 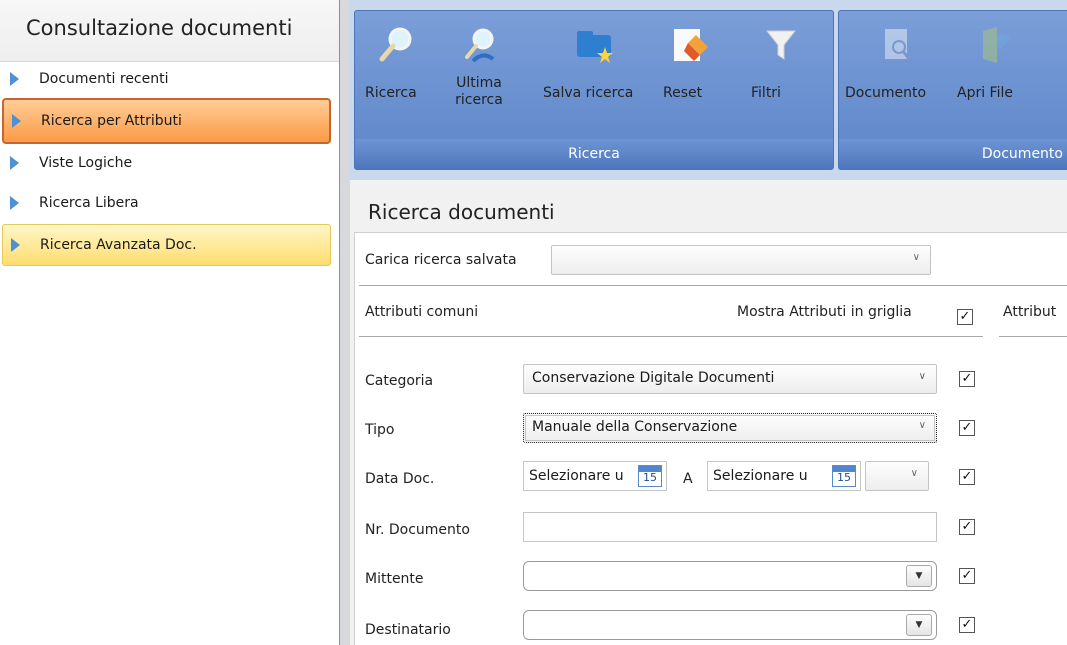 I want to click on apri-file-button: Apri File, so click(x=997, y=76).